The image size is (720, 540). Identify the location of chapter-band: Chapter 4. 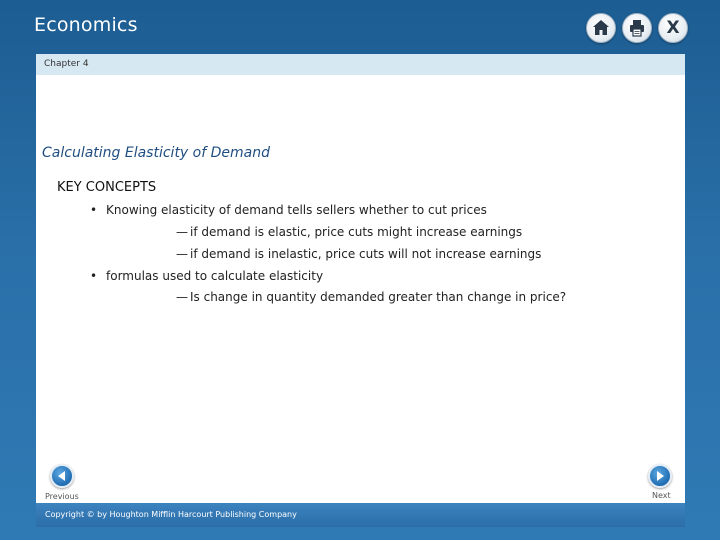
(360, 64).